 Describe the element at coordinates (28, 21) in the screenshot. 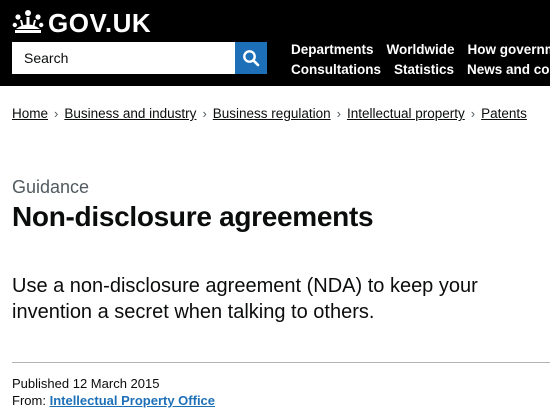

I see `crown-icon` at that location.